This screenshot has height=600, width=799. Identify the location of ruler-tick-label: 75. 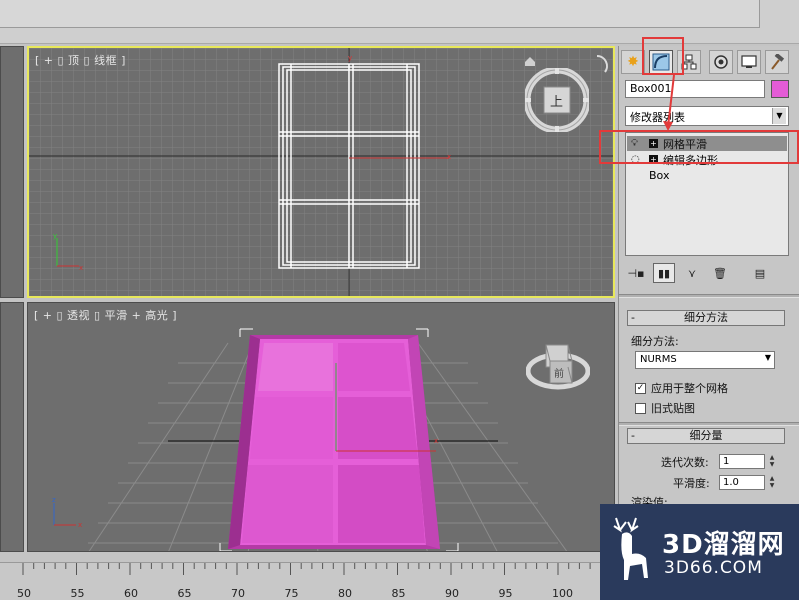
(291, 593).